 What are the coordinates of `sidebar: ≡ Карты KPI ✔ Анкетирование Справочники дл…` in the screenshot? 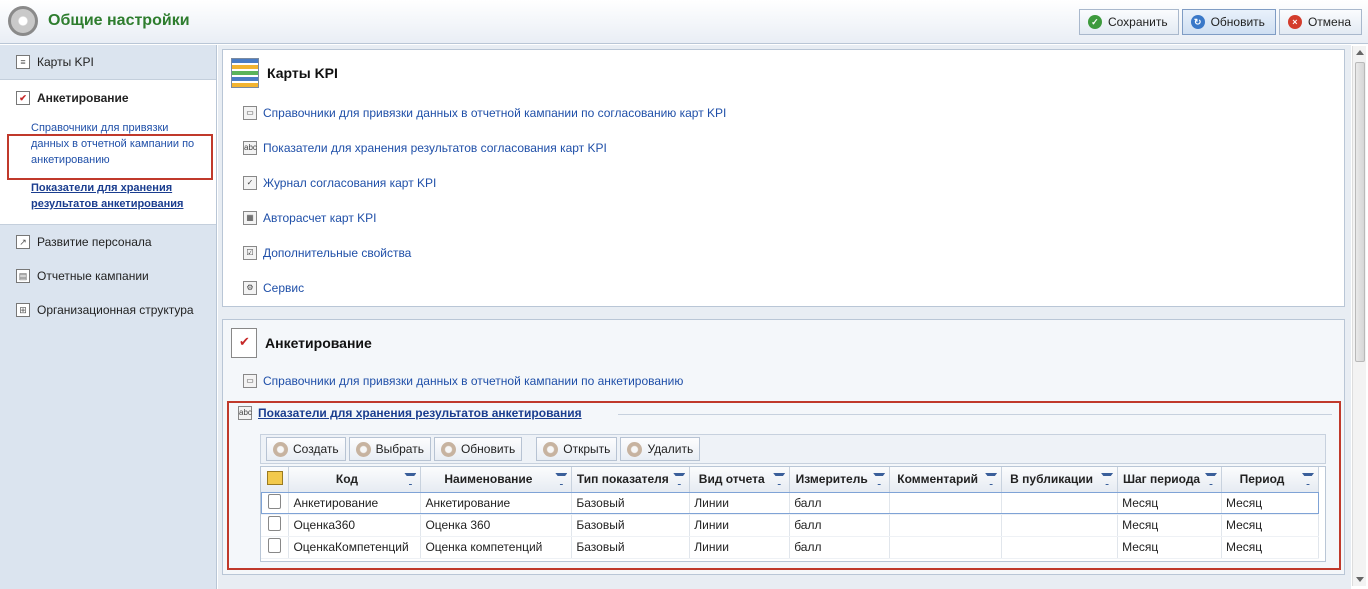 It's located at (108, 317).